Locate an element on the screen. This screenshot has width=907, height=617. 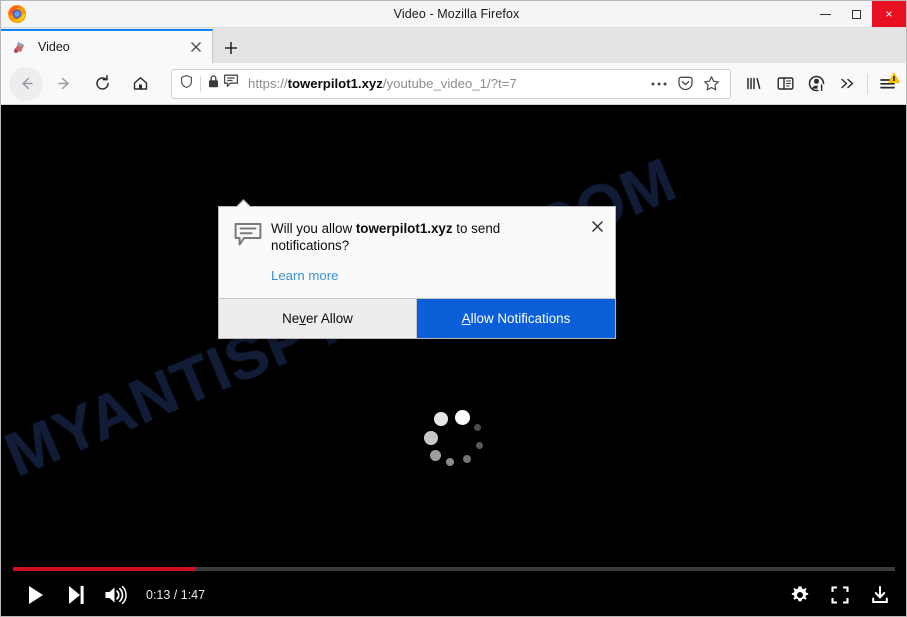
never-allow-button: Never Allow is located at coordinates (318, 318).